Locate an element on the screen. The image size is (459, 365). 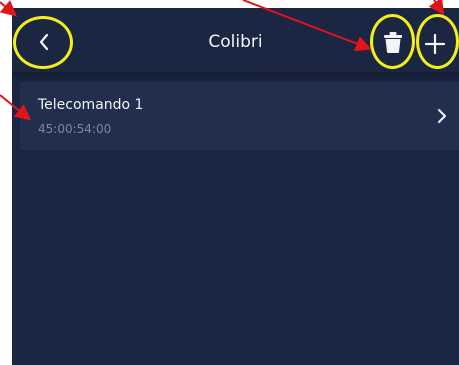
header-divider is located at coordinates (235, 77).